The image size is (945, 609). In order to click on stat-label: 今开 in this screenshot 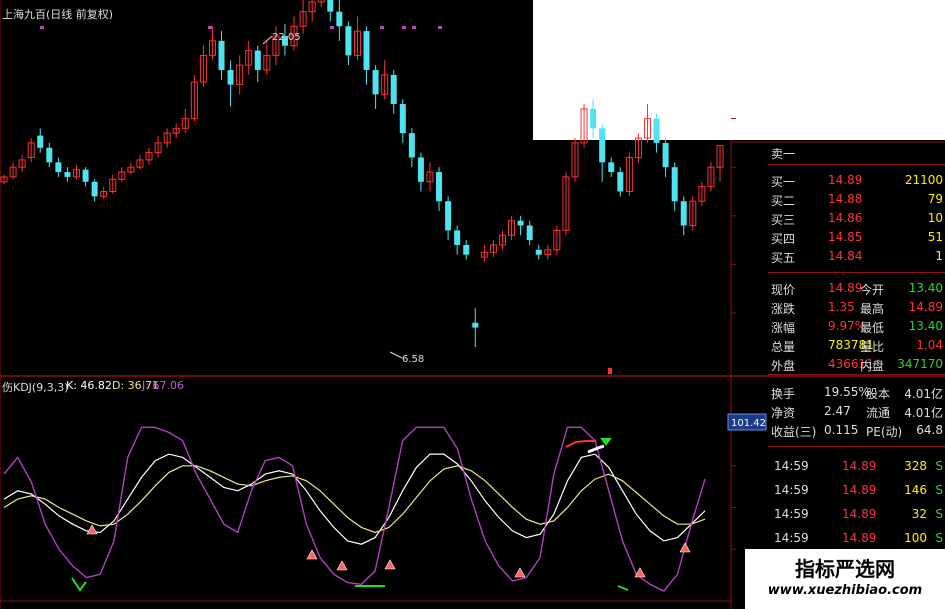, I will do `click(872, 290)`.